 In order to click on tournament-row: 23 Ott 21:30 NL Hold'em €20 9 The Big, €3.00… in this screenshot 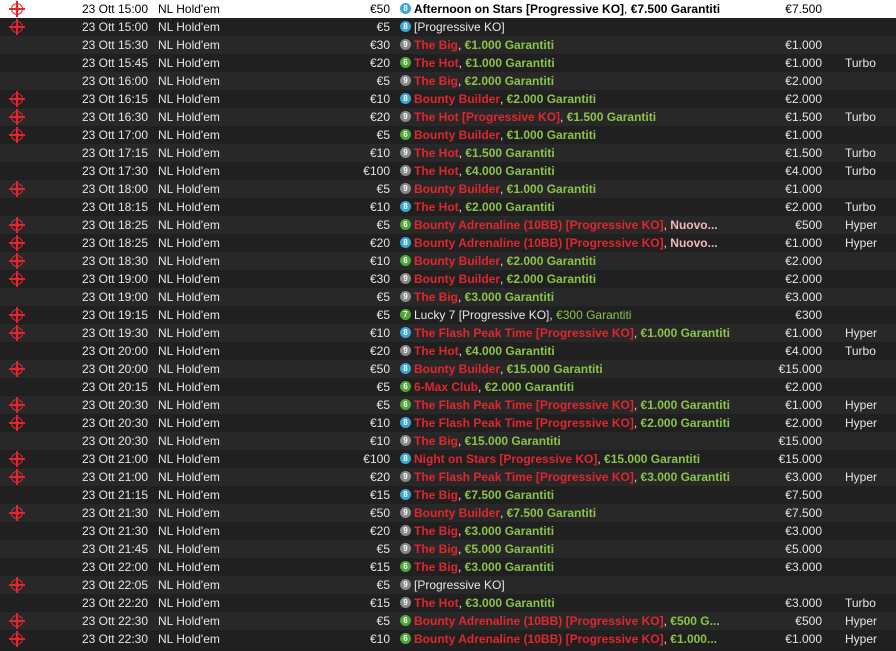, I will do `click(448, 531)`.